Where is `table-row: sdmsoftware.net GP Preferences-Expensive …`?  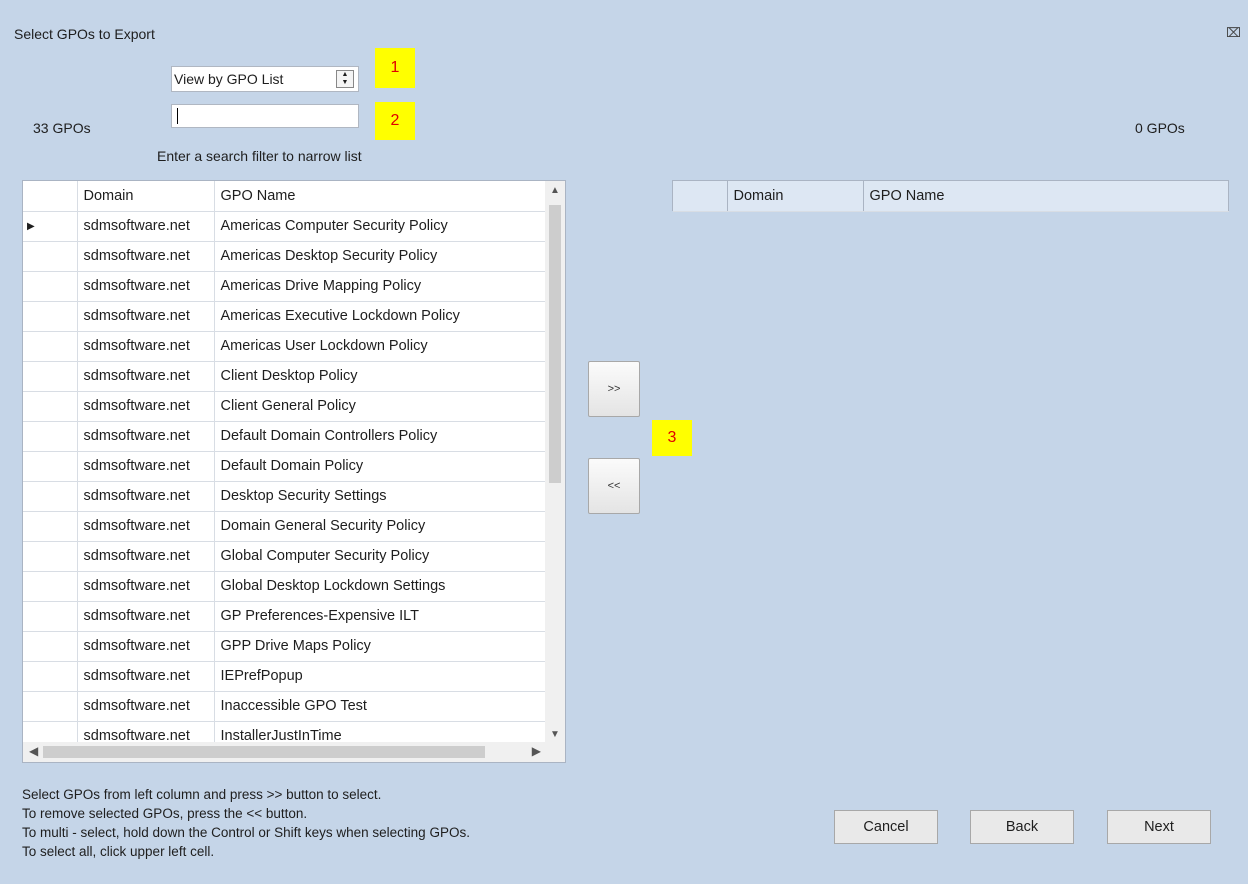 table-row: sdmsoftware.net GP Preferences-Expensive … is located at coordinates (285, 616).